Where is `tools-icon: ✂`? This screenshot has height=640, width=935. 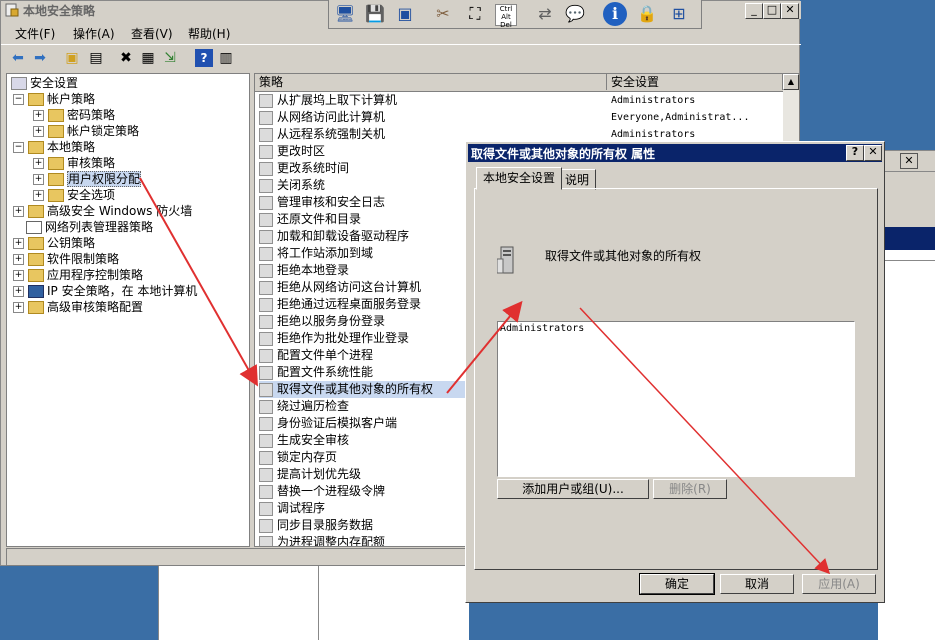
tools-icon: ✂ is located at coordinates (443, 14).